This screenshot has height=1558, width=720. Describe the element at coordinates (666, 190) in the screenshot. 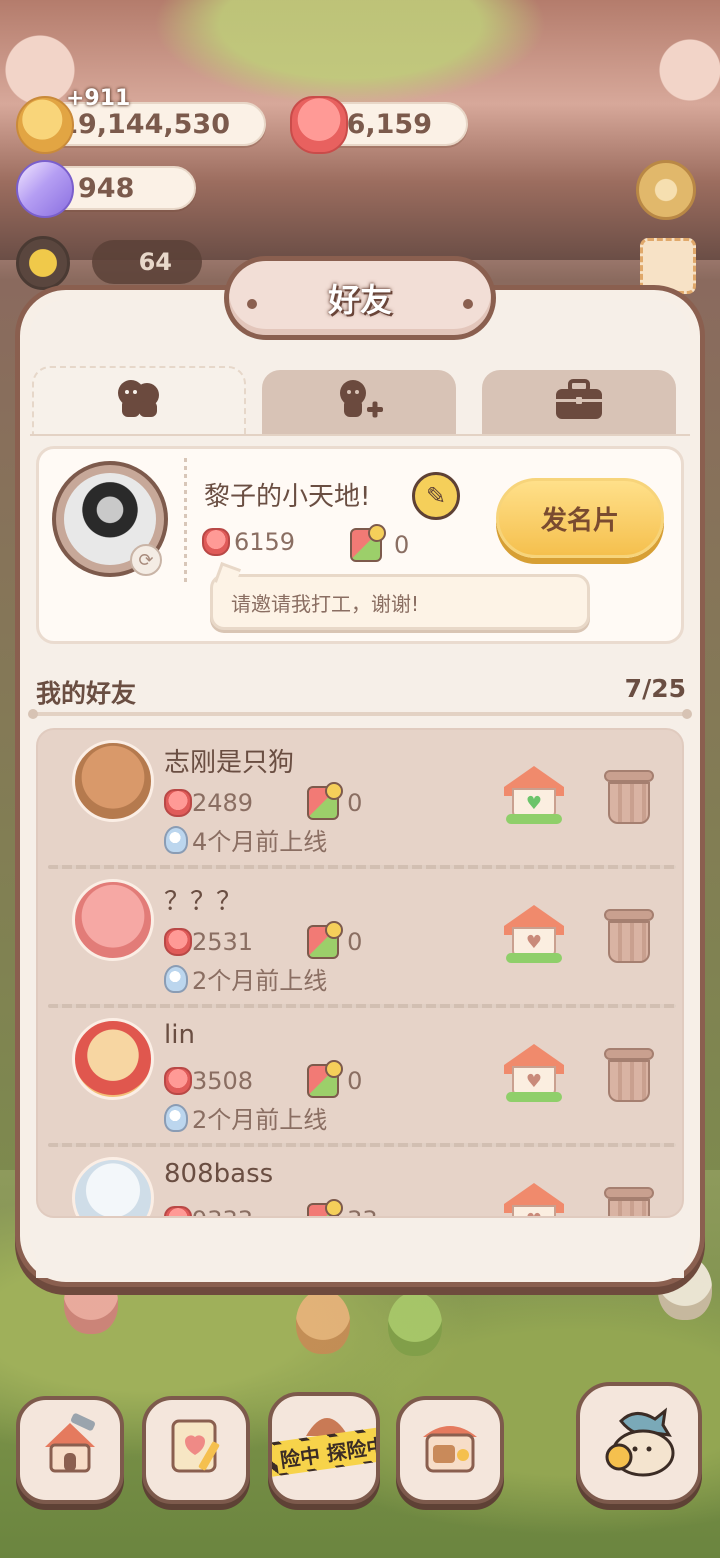

I see `settings-gear-icon` at that location.